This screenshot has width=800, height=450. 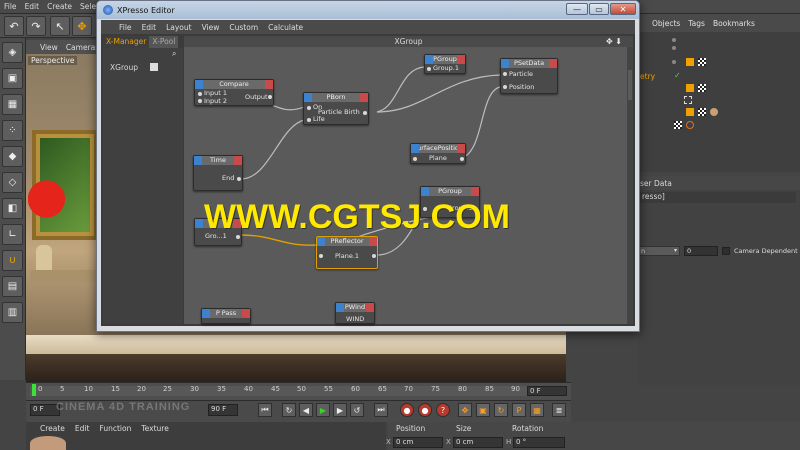 I want to click on tree-item-xgroup: XGroup, so click(x=124, y=67).